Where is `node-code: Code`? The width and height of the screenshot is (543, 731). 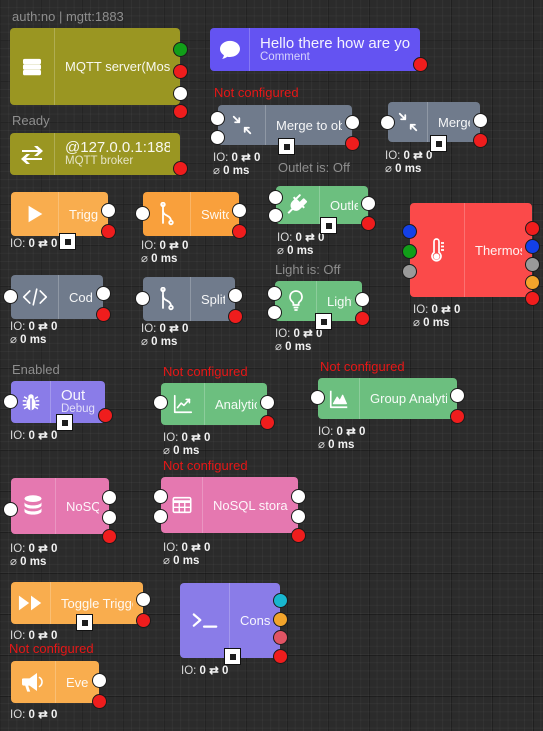
node-code: Code is located at coordinates (57, 298).